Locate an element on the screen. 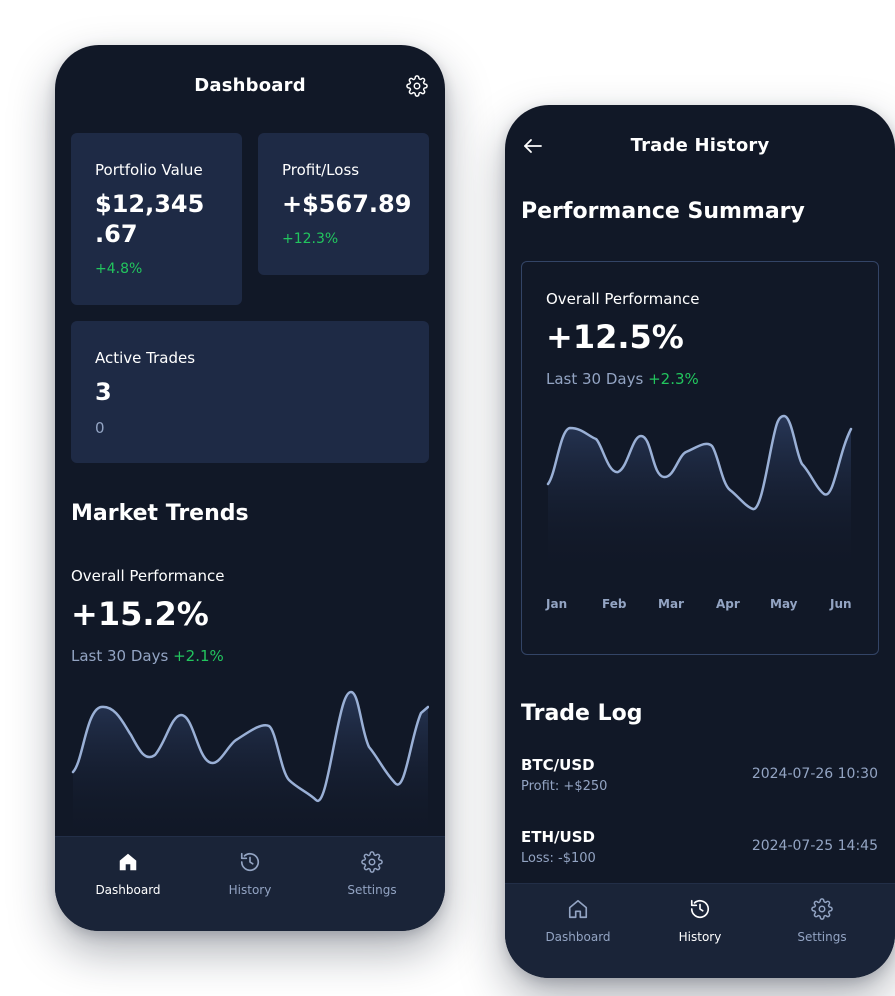 The image size is (895, 996). portfolio-value-line1: $12,345 is located at coordinates (150, 204).